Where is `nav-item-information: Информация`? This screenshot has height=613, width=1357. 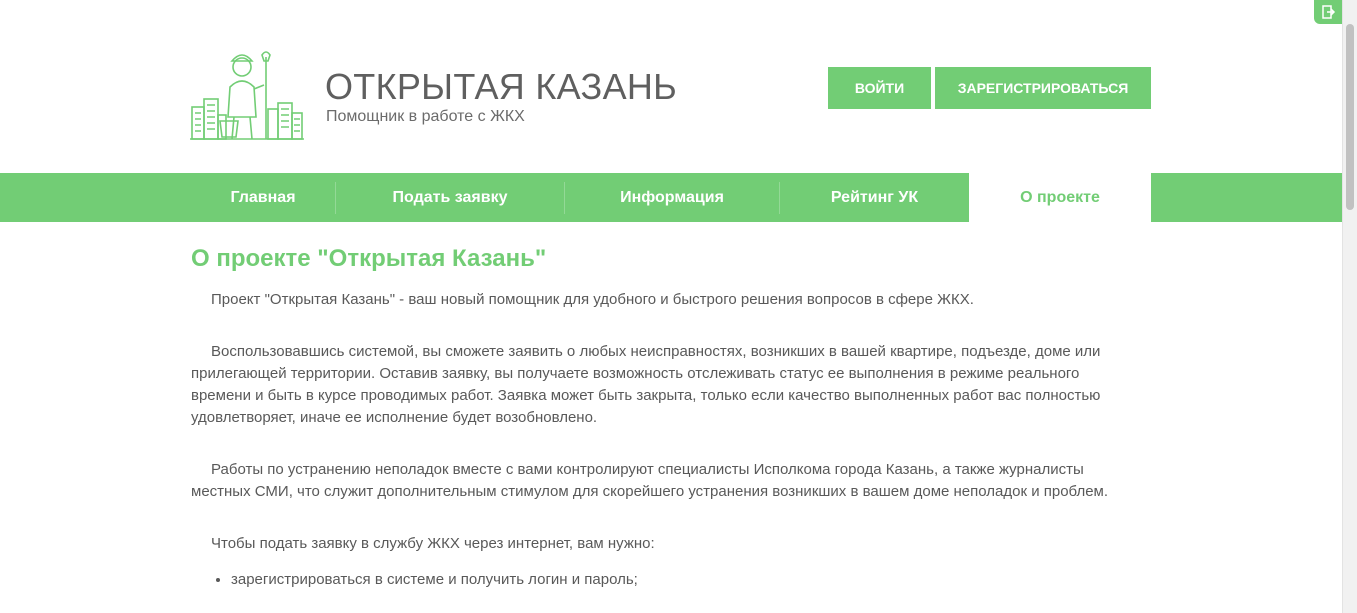
nav-item-information: Информация is located at coordinates (672, 197).